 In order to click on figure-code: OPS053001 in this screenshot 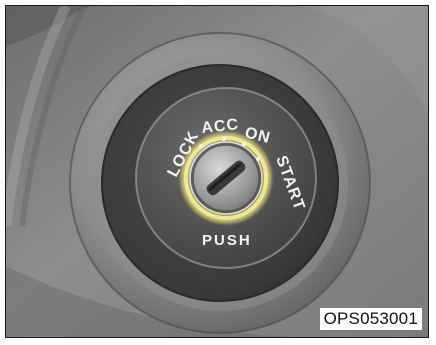, I will do `click(370, 319)`.